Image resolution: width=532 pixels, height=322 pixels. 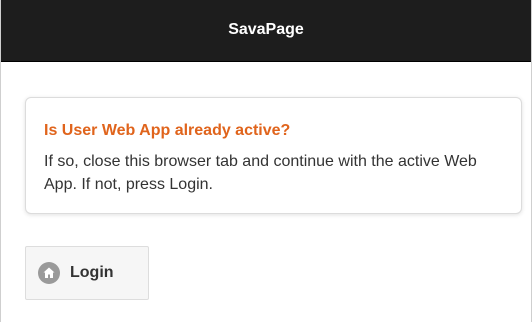 I want to click on notice-title: Is User Web App already active?, so click(x=167, y=130).